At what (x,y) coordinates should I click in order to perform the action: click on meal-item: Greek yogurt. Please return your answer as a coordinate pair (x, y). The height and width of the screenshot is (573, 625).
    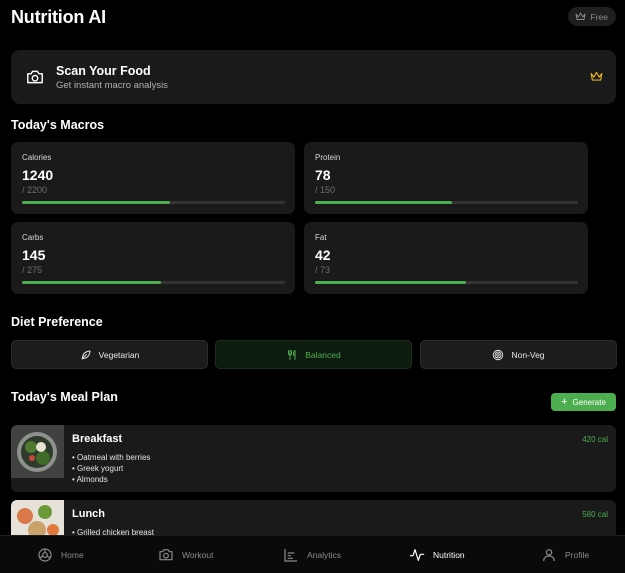
    Looking at the image, I should click on (111, 468).